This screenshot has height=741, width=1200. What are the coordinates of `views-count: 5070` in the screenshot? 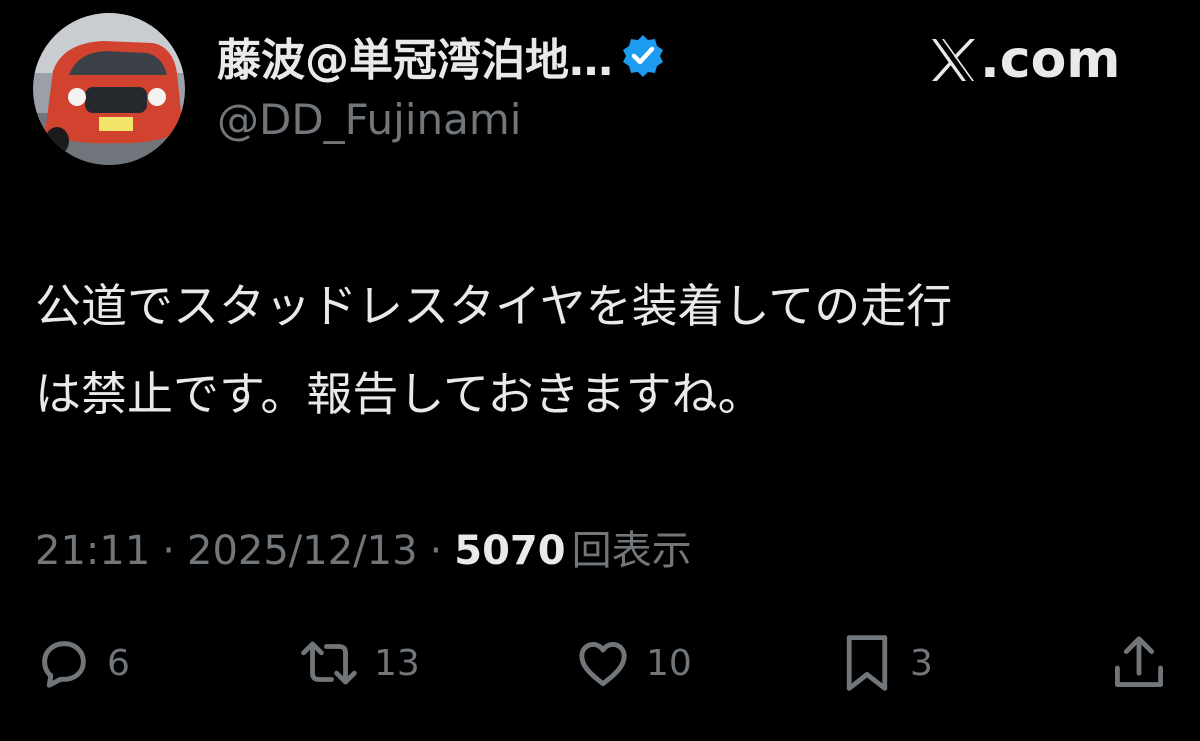 It's located at (510, 551).